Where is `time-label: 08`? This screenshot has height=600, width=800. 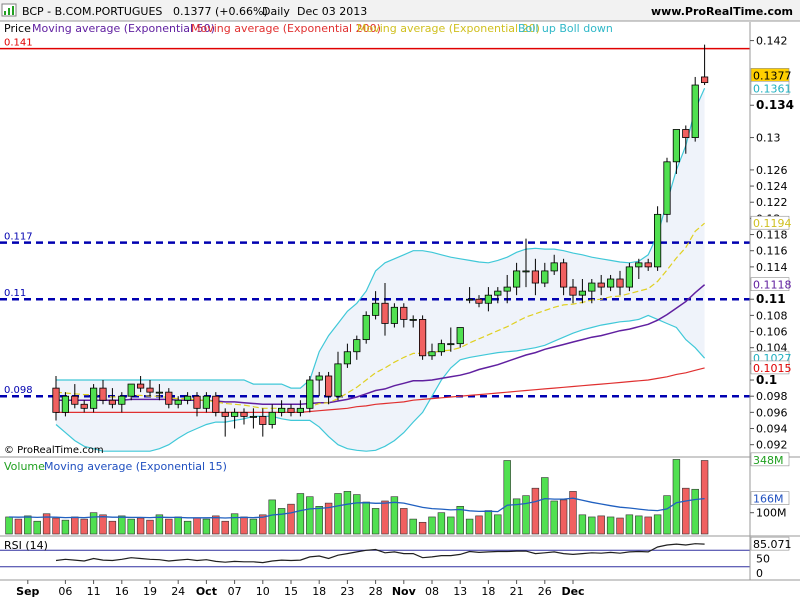
time-label: 08 is located at coordinates (432, 591).